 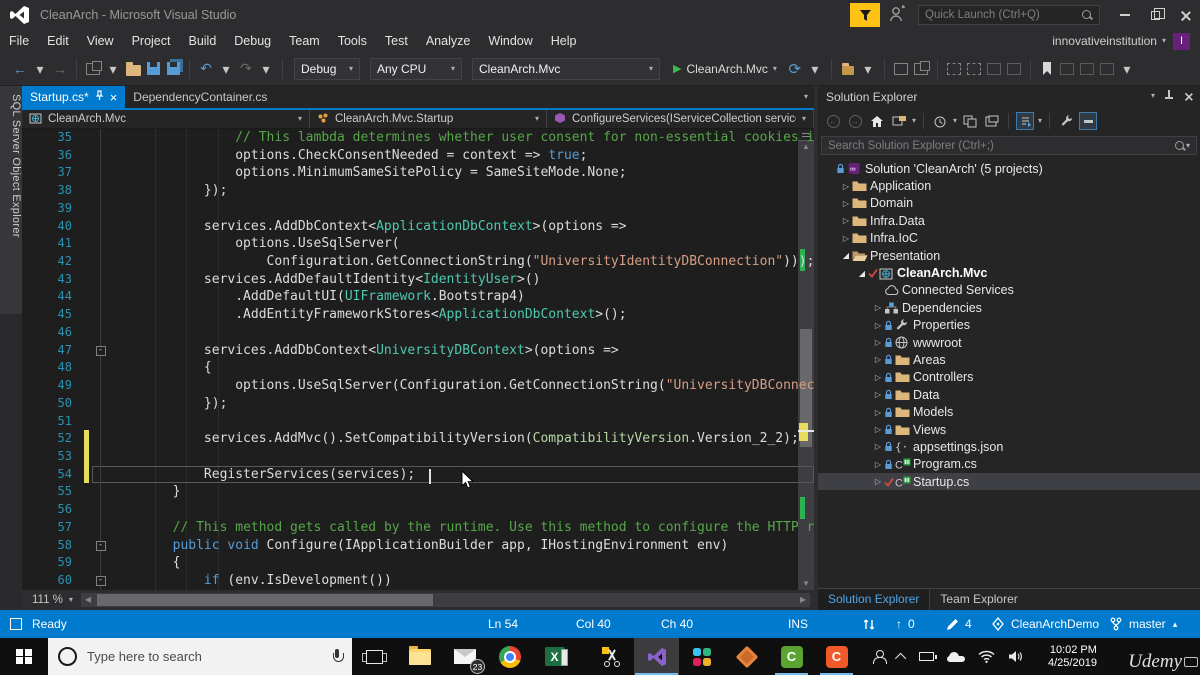 I want to click on tree-item-cleanarch-mvc: ◢ CleanArch.Mvc, so click(x=1009, y=272).